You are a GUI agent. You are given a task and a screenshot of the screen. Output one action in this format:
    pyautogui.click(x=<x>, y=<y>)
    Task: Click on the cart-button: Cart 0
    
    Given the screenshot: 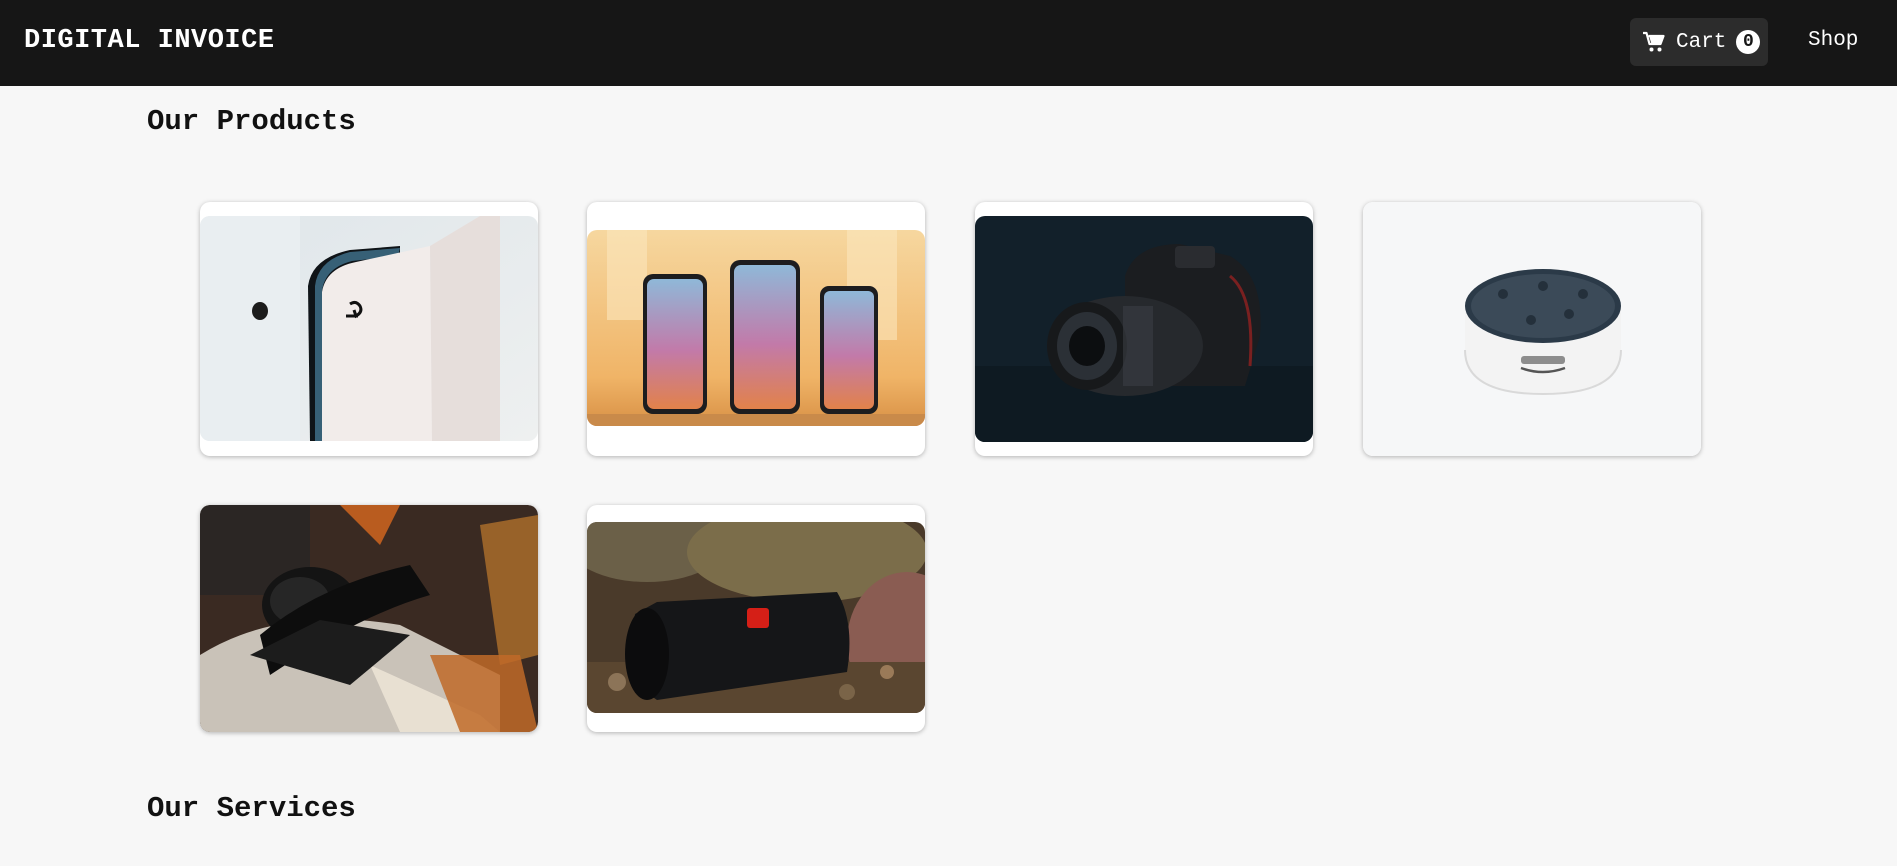 What is the action you would take?
    pyautogui.click(x=1699, y=42)
    